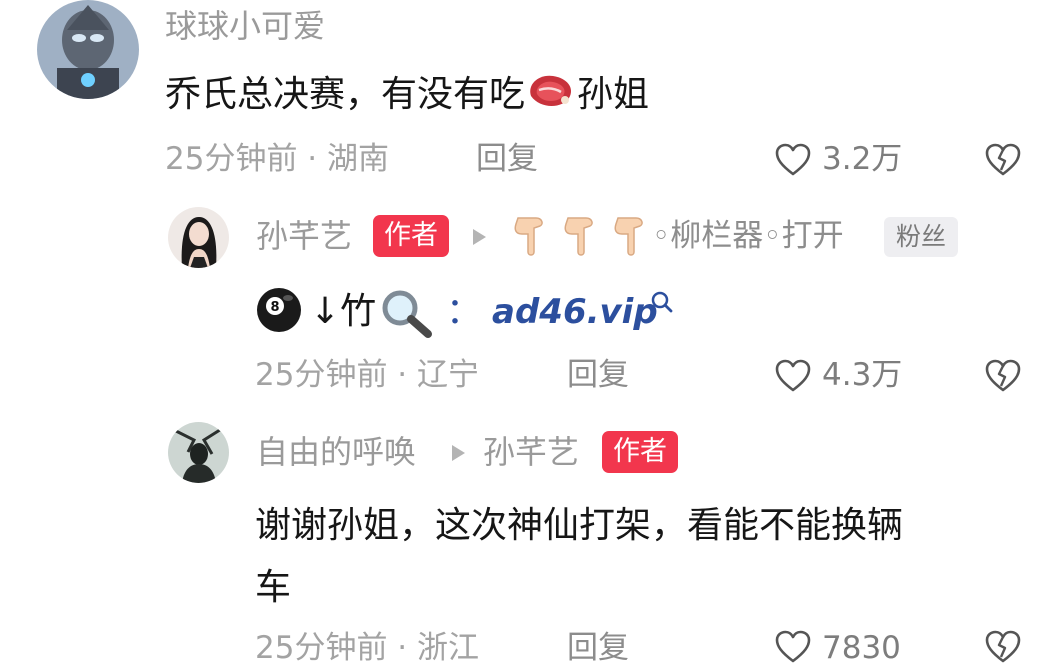 This screenshot has height=668, width=1044. What do you see at coordinates (304, 236) in the screenshot?
I see `comment-username: 孙芊艺` at bounding box center [304, 236].